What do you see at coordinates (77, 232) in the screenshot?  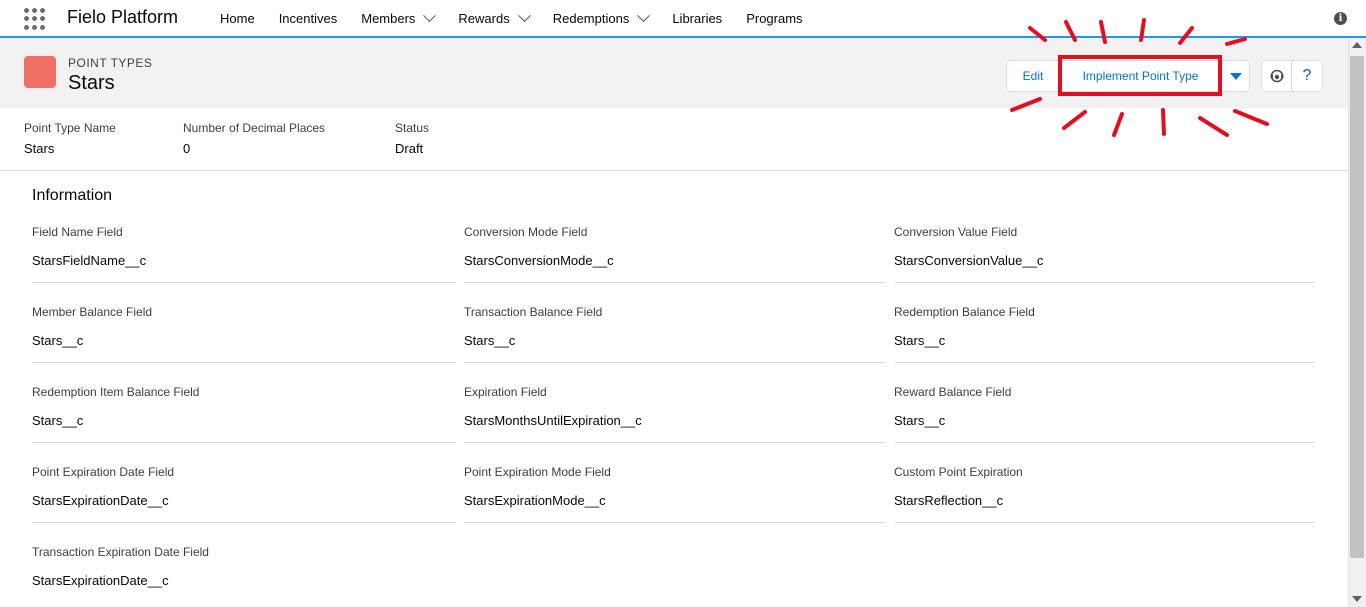 I see `field-label: Field Name Field` at bounding box center [77, 232].